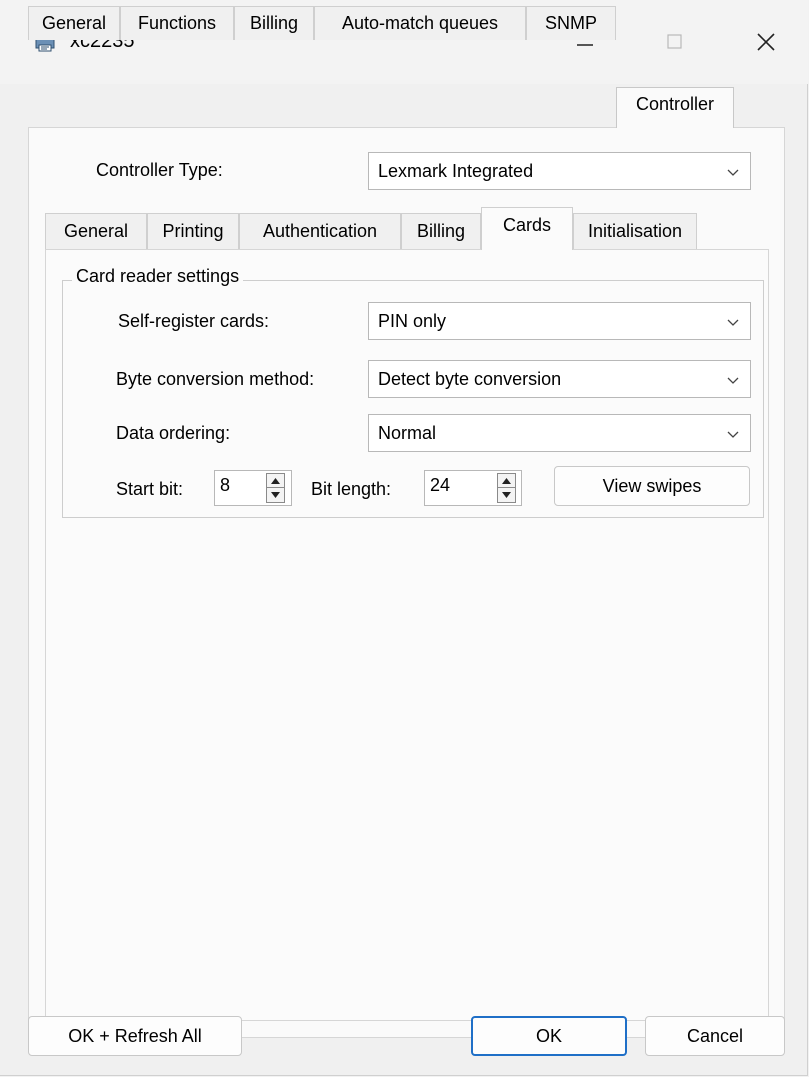 Image resolution: width=809 pixels, height=1077 pixels. I want to click on tab-auto-match-queues: Auto-match queues, so click(420, 23).